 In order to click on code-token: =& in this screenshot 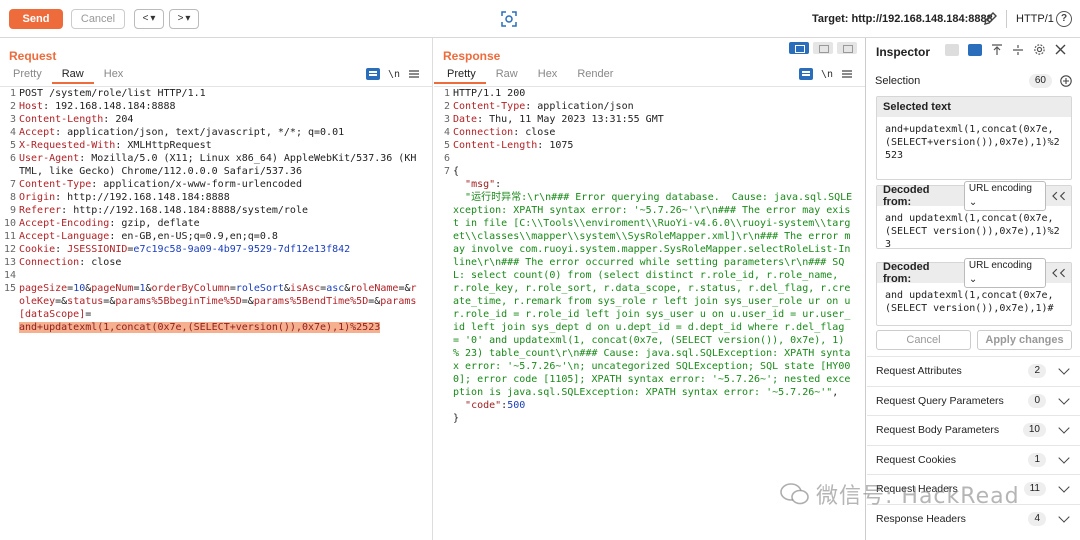, I will do `click(374, 301)`.